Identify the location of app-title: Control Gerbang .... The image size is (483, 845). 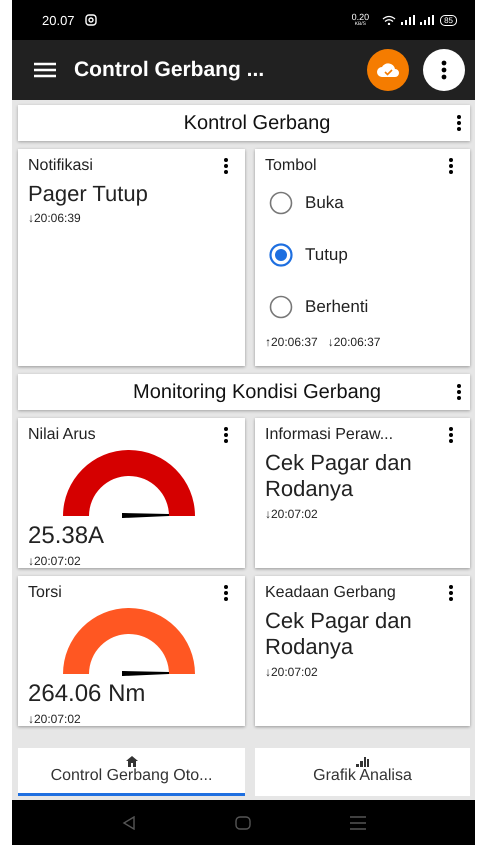
(170, 70).